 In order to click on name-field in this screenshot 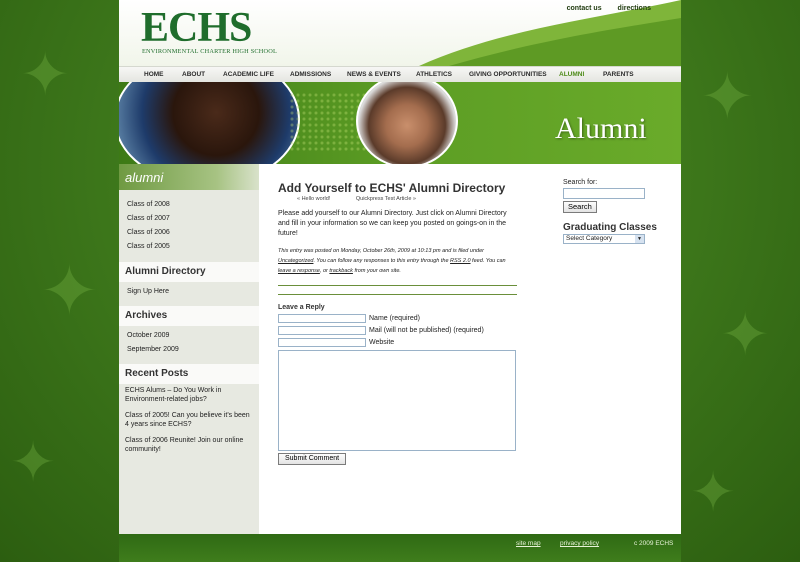, I will do `click(322, 318)`.